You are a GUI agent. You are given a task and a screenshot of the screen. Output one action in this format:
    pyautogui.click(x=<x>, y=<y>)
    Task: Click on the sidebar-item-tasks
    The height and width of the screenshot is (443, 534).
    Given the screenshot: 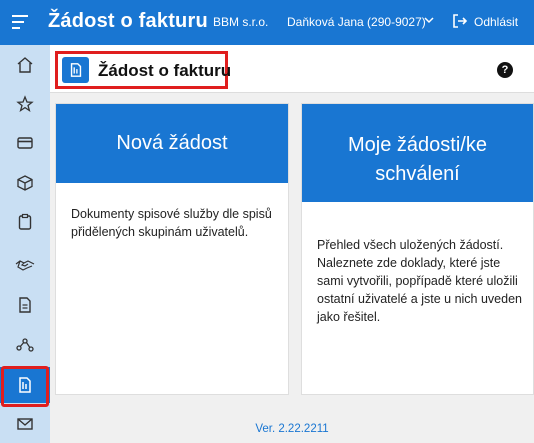 What is the action you would take?
    pyautogui.click(x=25, y=222)
    